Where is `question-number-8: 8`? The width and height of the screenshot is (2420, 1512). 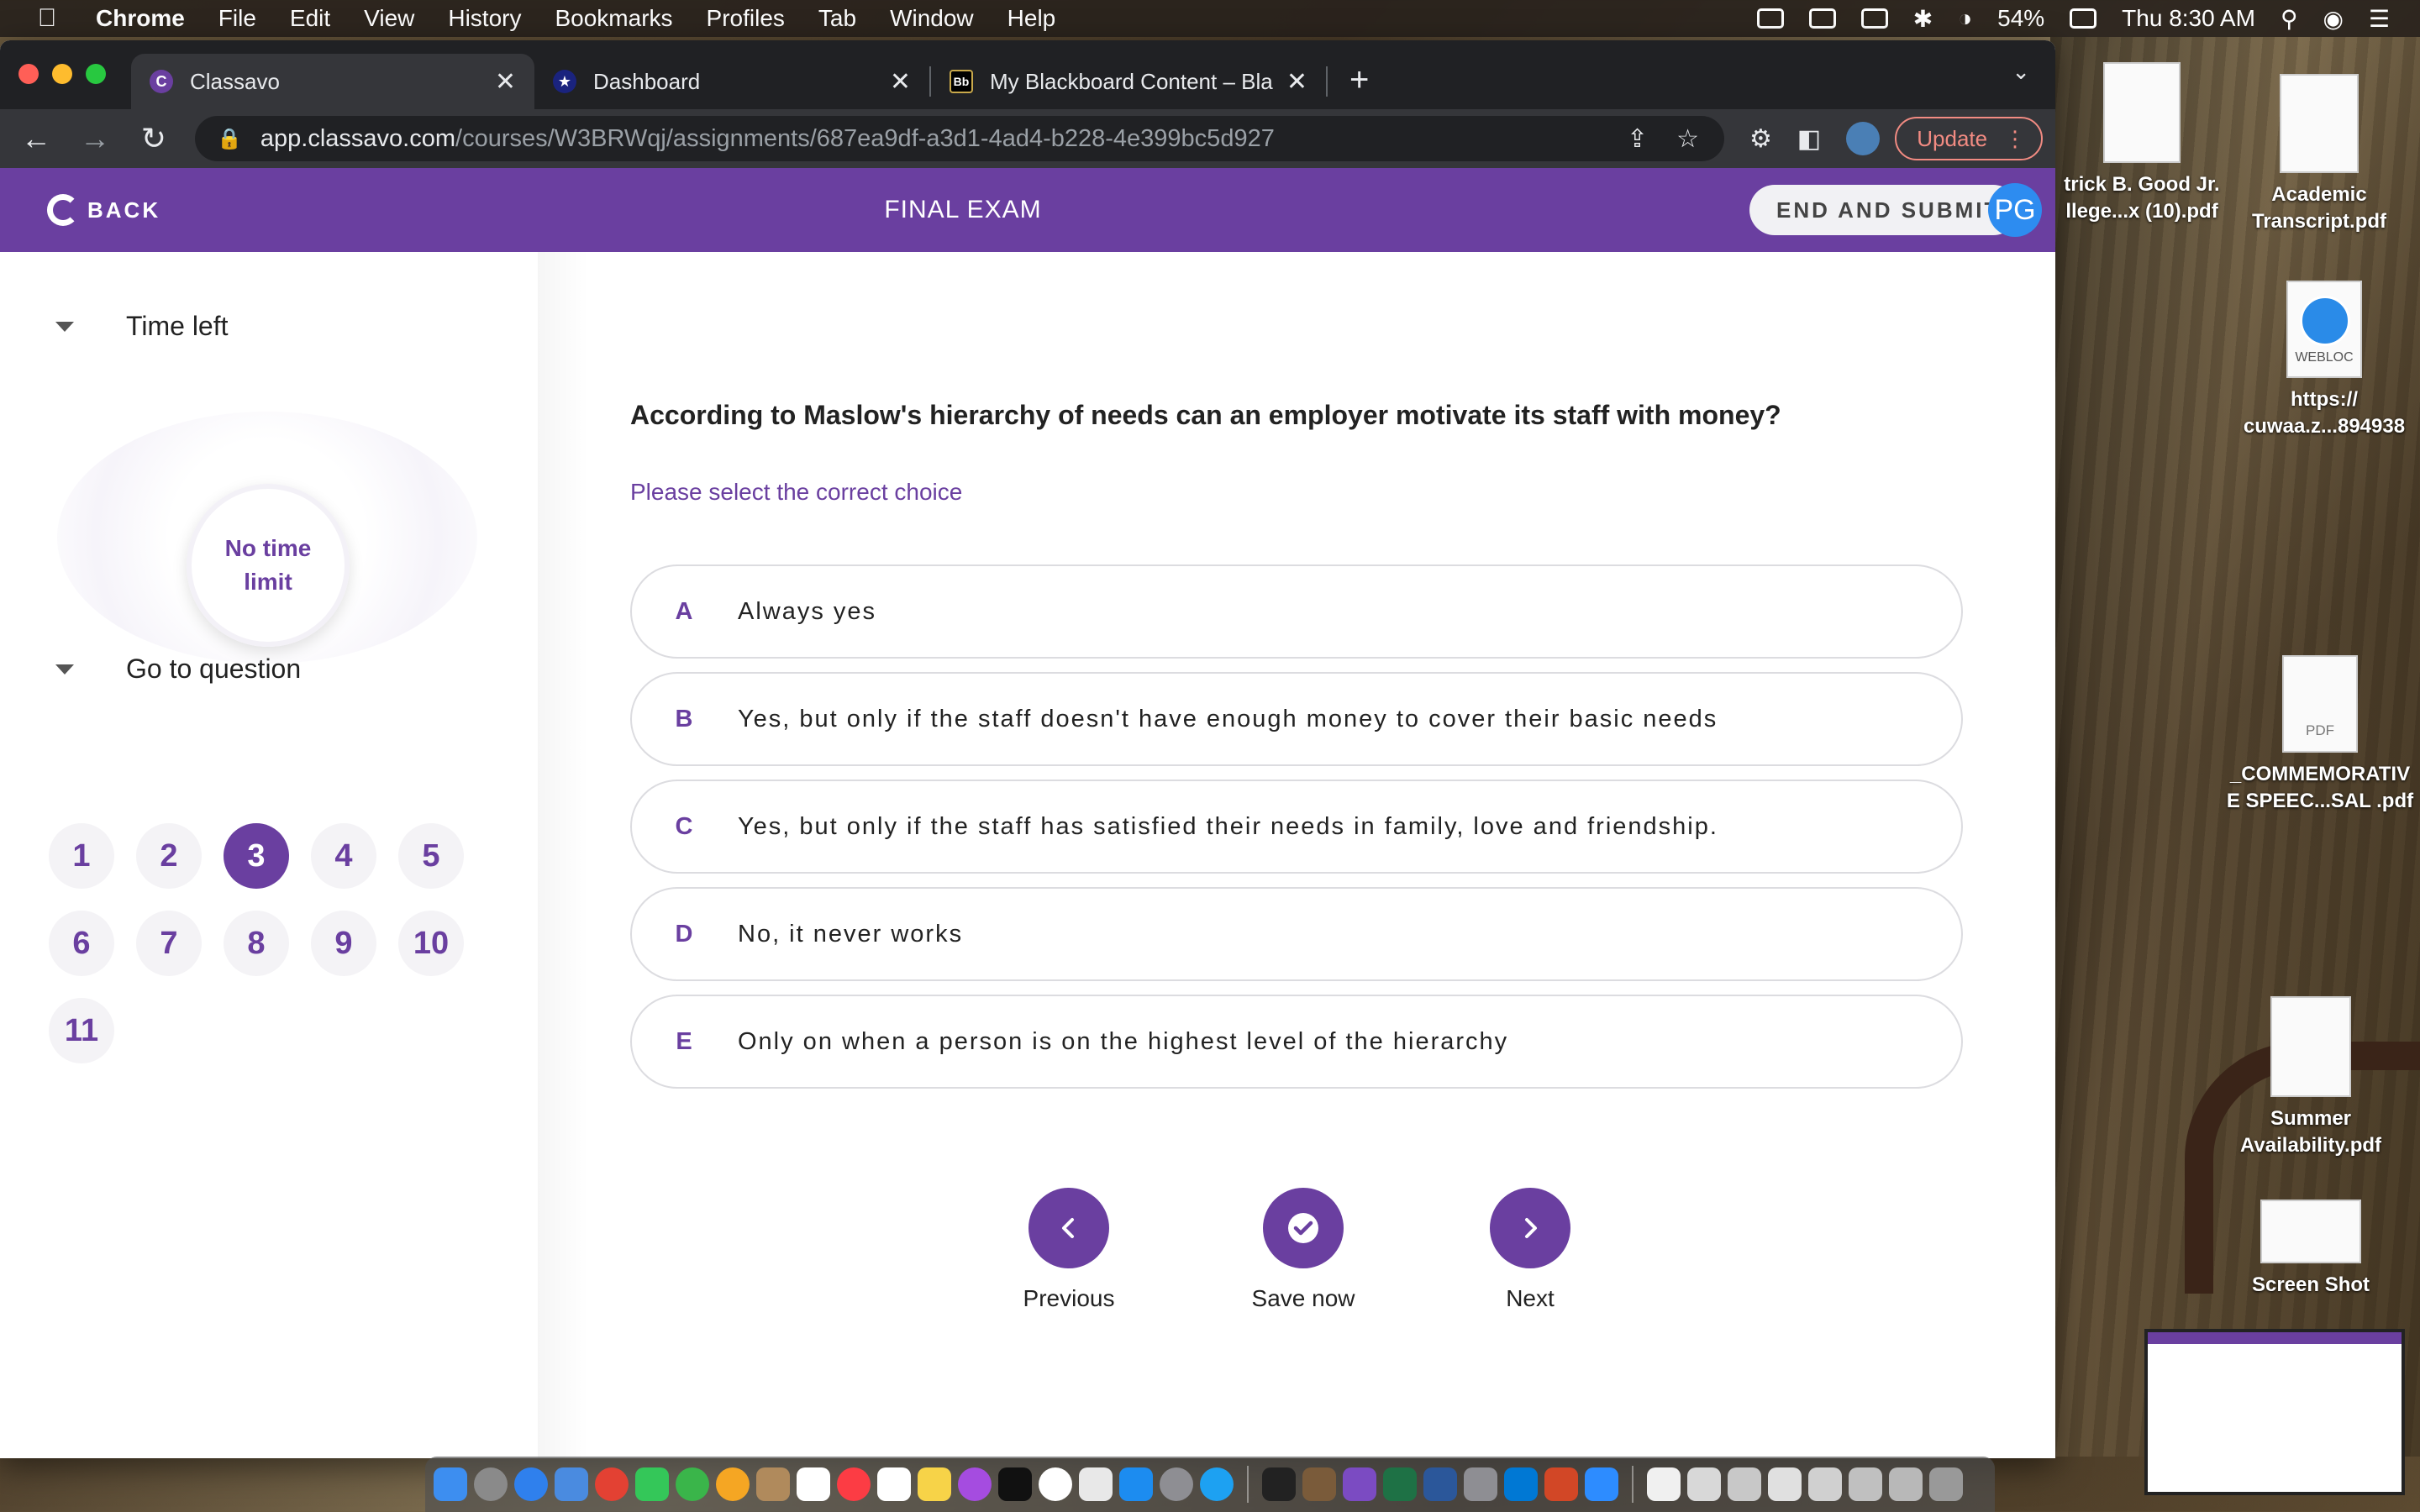
question-number-8: 8 is located at coordinates (256, 943).